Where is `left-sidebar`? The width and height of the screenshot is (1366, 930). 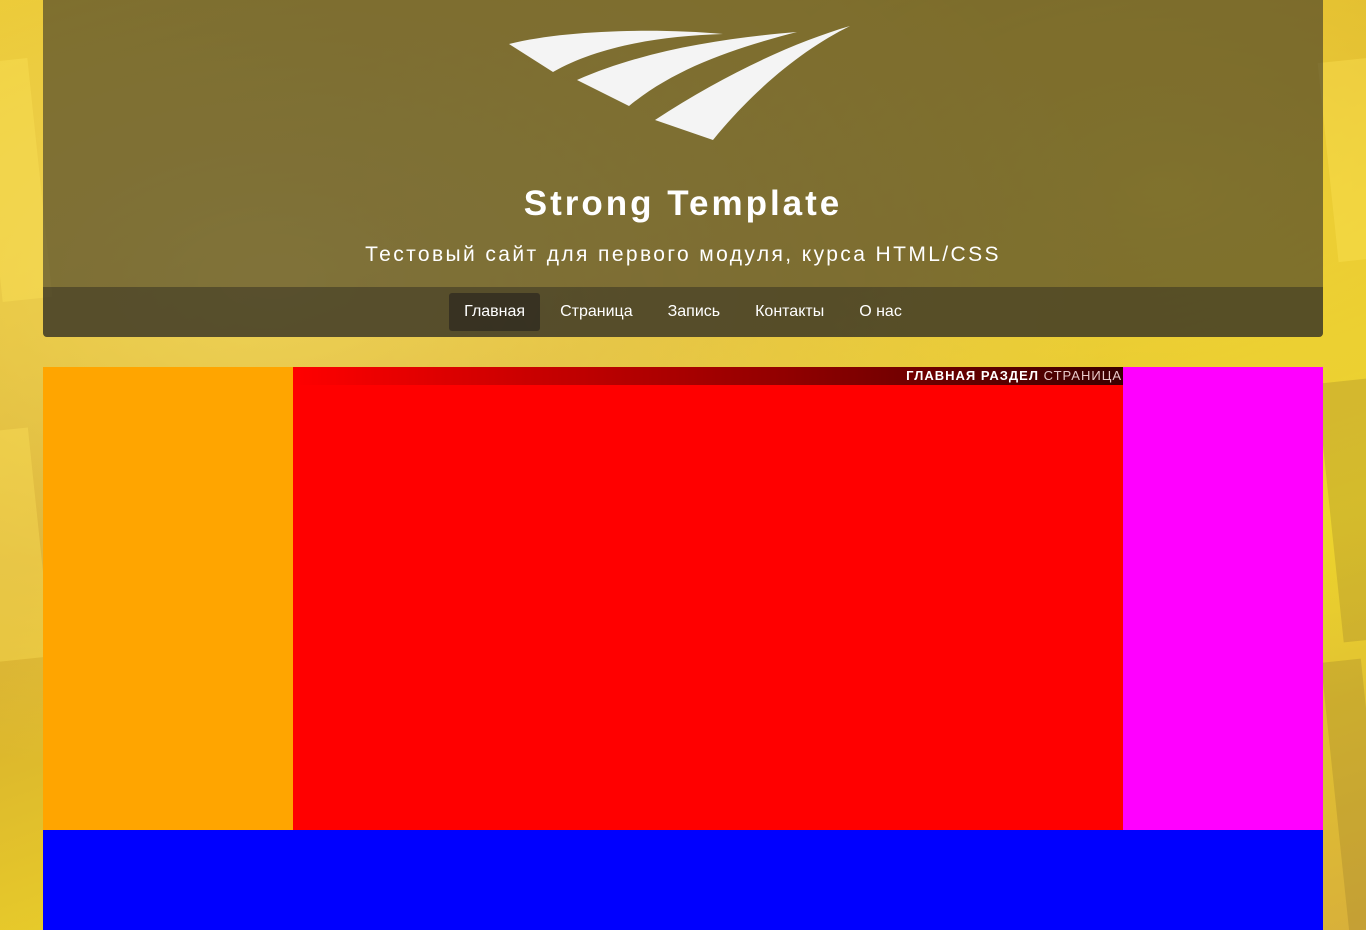
left-sidebar is located at coordinates (168, 598).